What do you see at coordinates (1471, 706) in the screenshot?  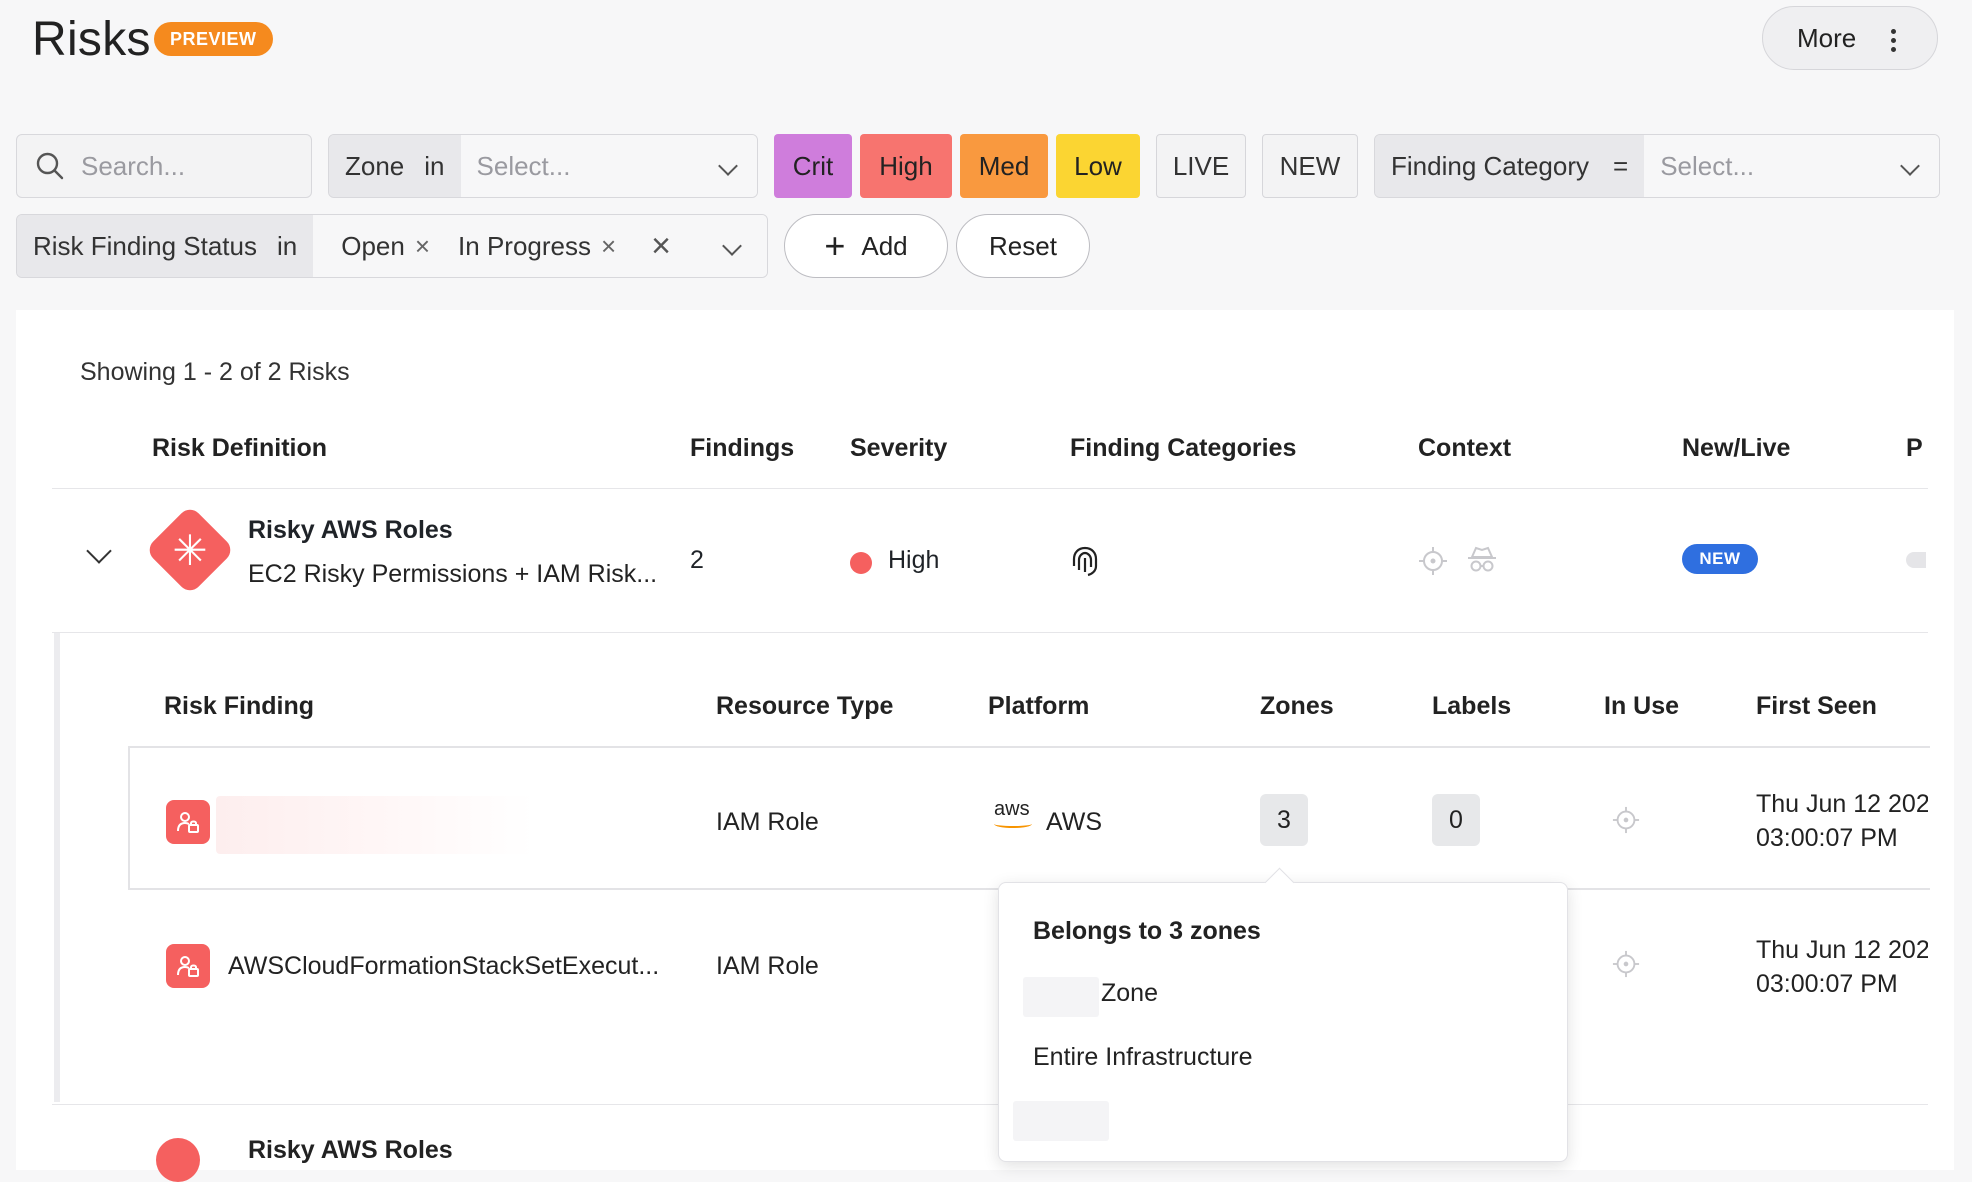 I see `col-labels: Labels` at bounding box center [1471, 706].